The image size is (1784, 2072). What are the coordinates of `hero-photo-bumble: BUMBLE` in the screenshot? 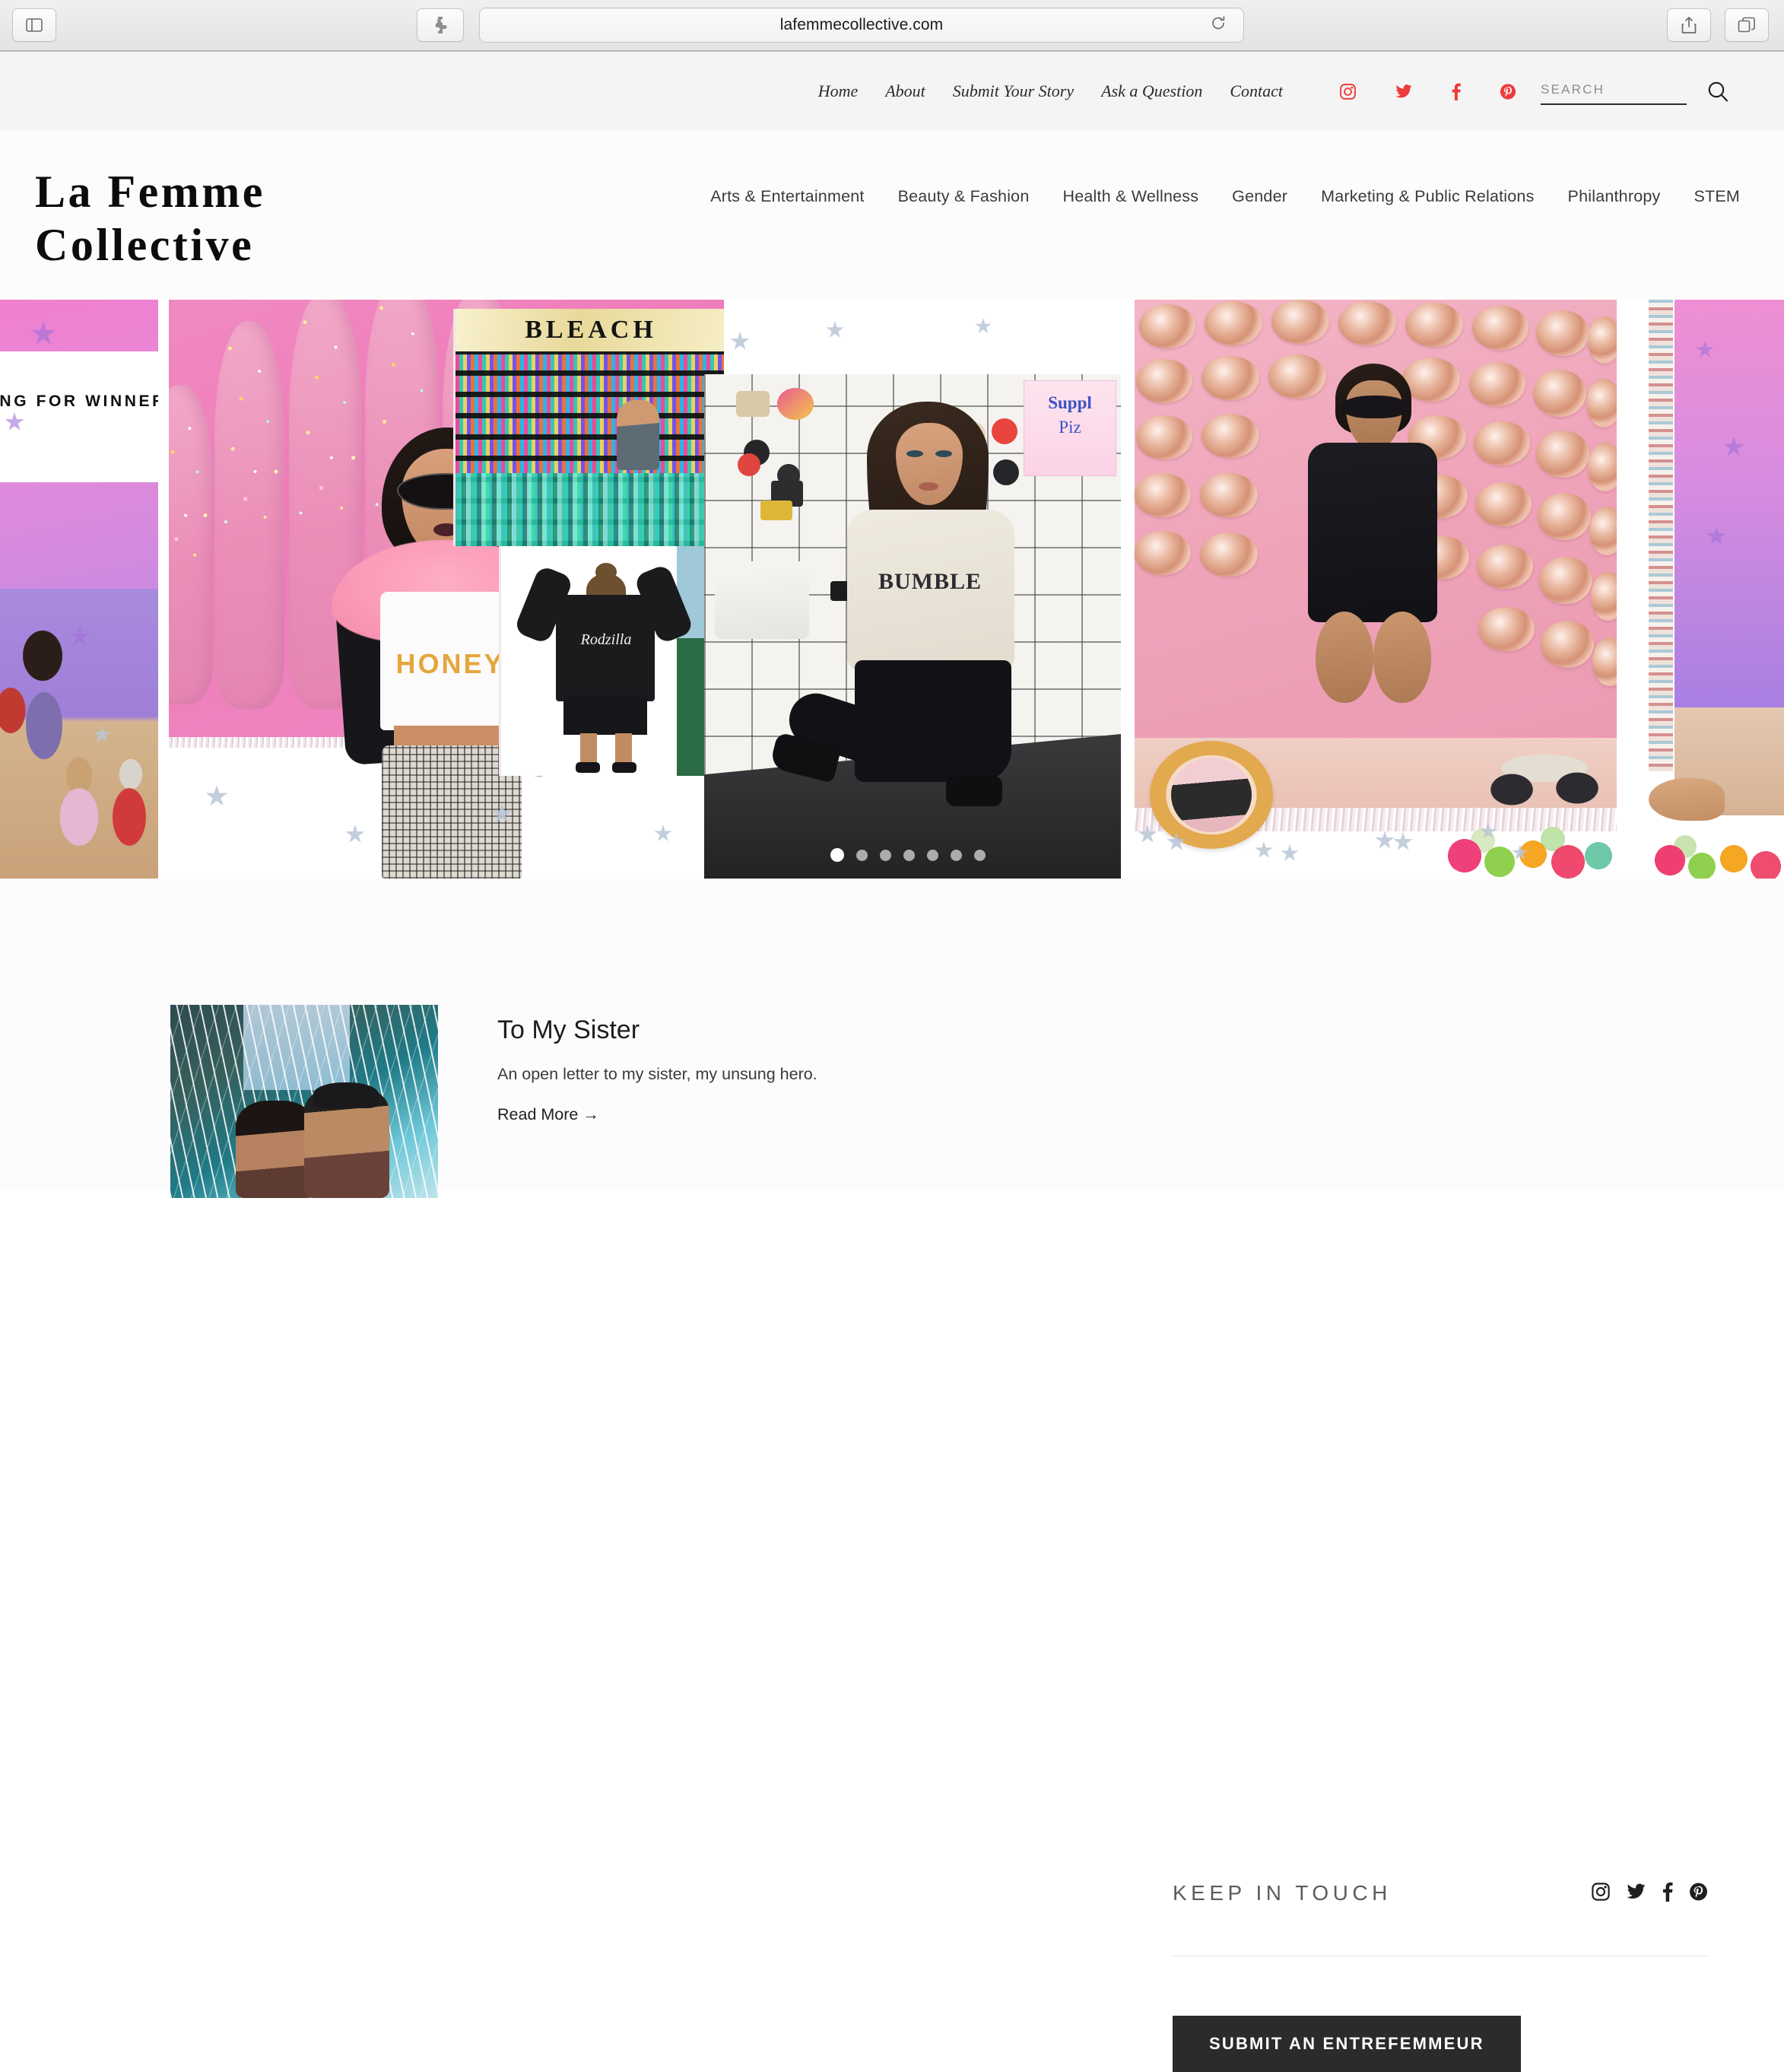 It's located at (901, 608).